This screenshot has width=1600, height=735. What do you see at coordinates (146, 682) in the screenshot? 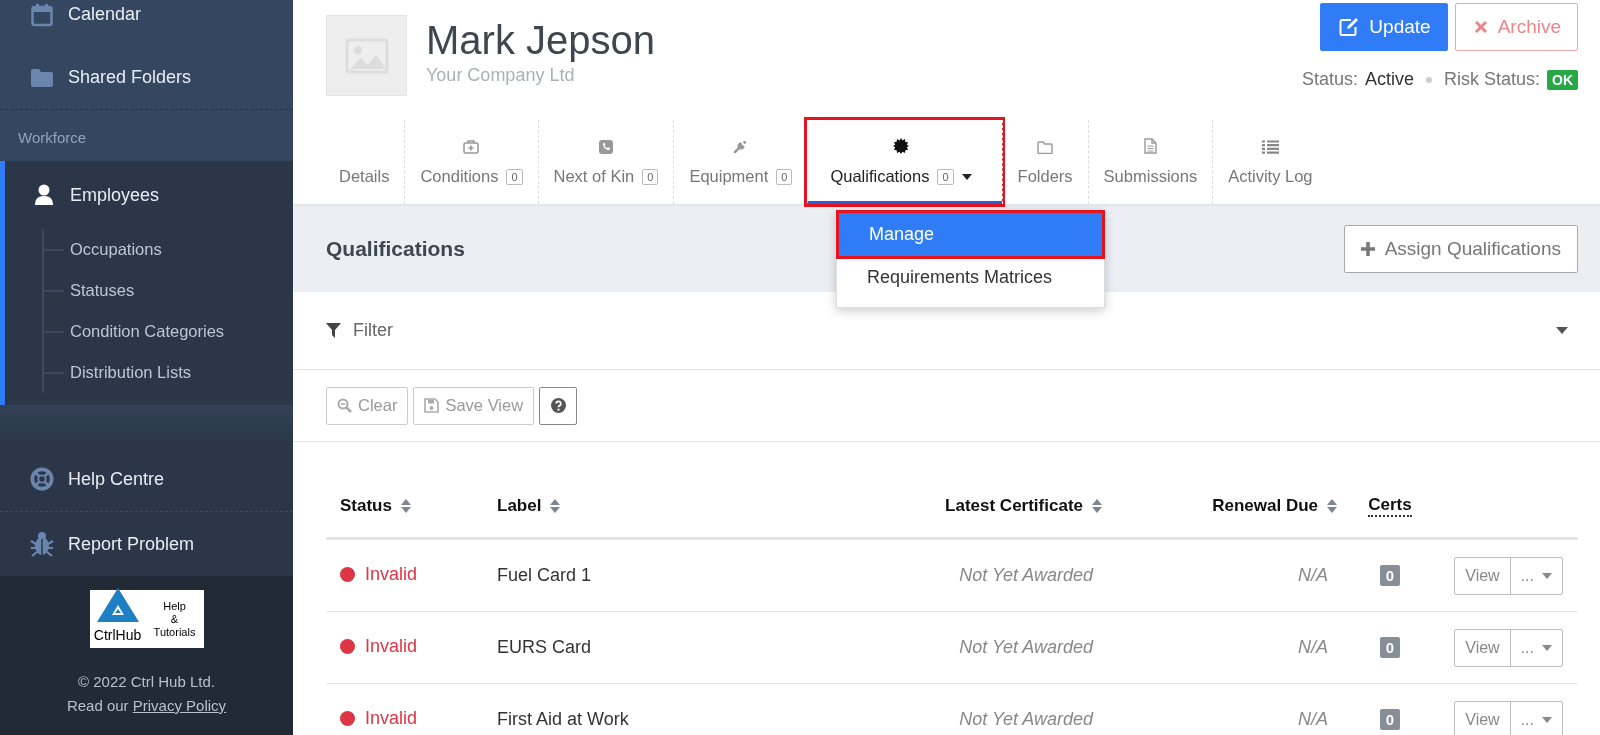
I see `copyright-text: © 2022 Ctrl Hub Ltd.` at bounding box center [146, 682].